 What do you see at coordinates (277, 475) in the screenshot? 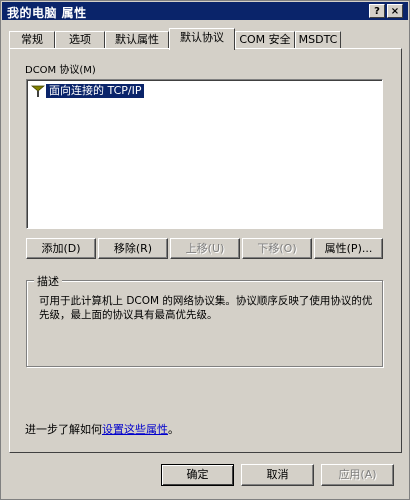
I see `cancel-button: 取消` at bounding box center [277, 475].